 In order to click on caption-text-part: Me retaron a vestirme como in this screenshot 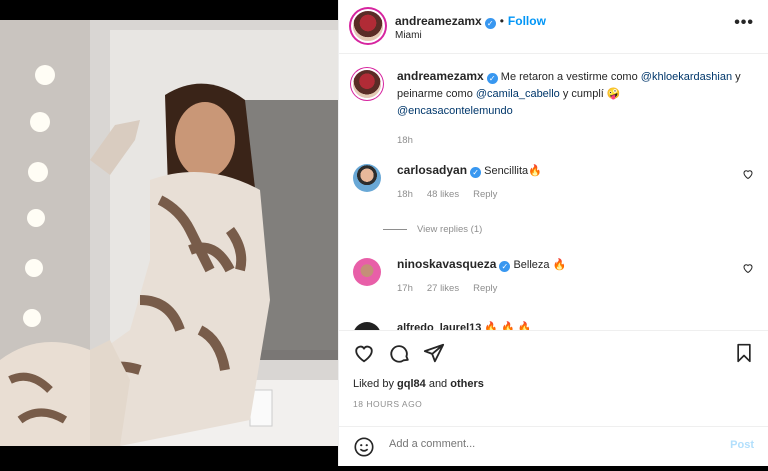, I will do `click(570, 77)`.